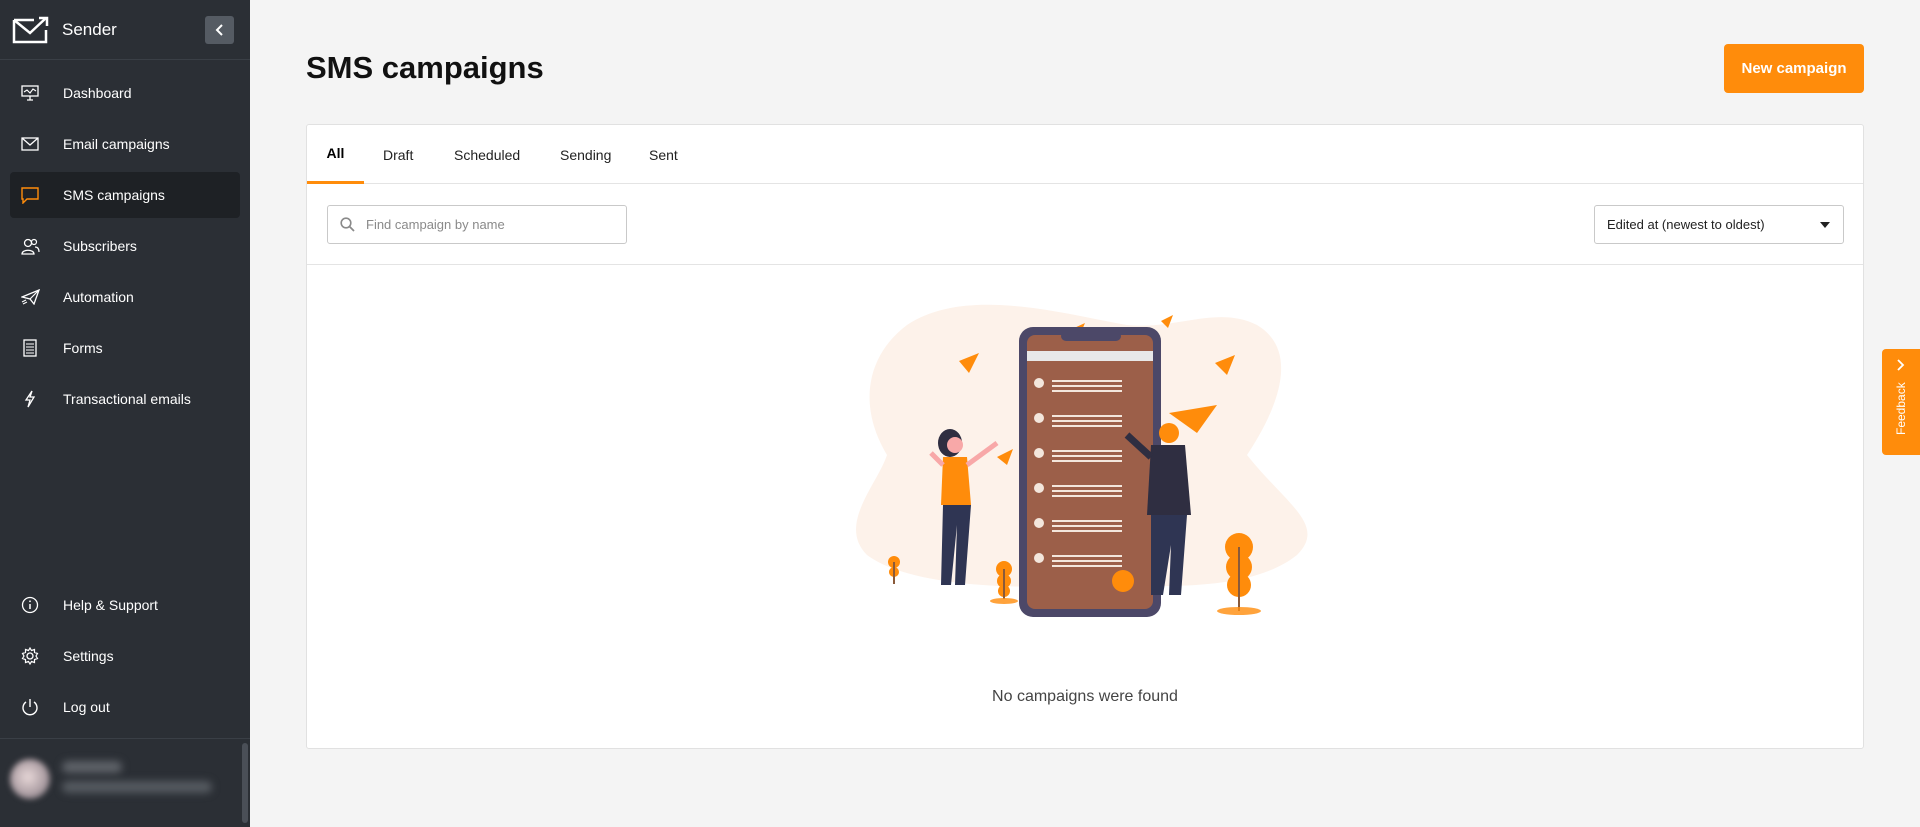 This screenshot has width=1920, height=827. I want to click on sidebar-item-dashboard: Dashboard, so click(125, 93).